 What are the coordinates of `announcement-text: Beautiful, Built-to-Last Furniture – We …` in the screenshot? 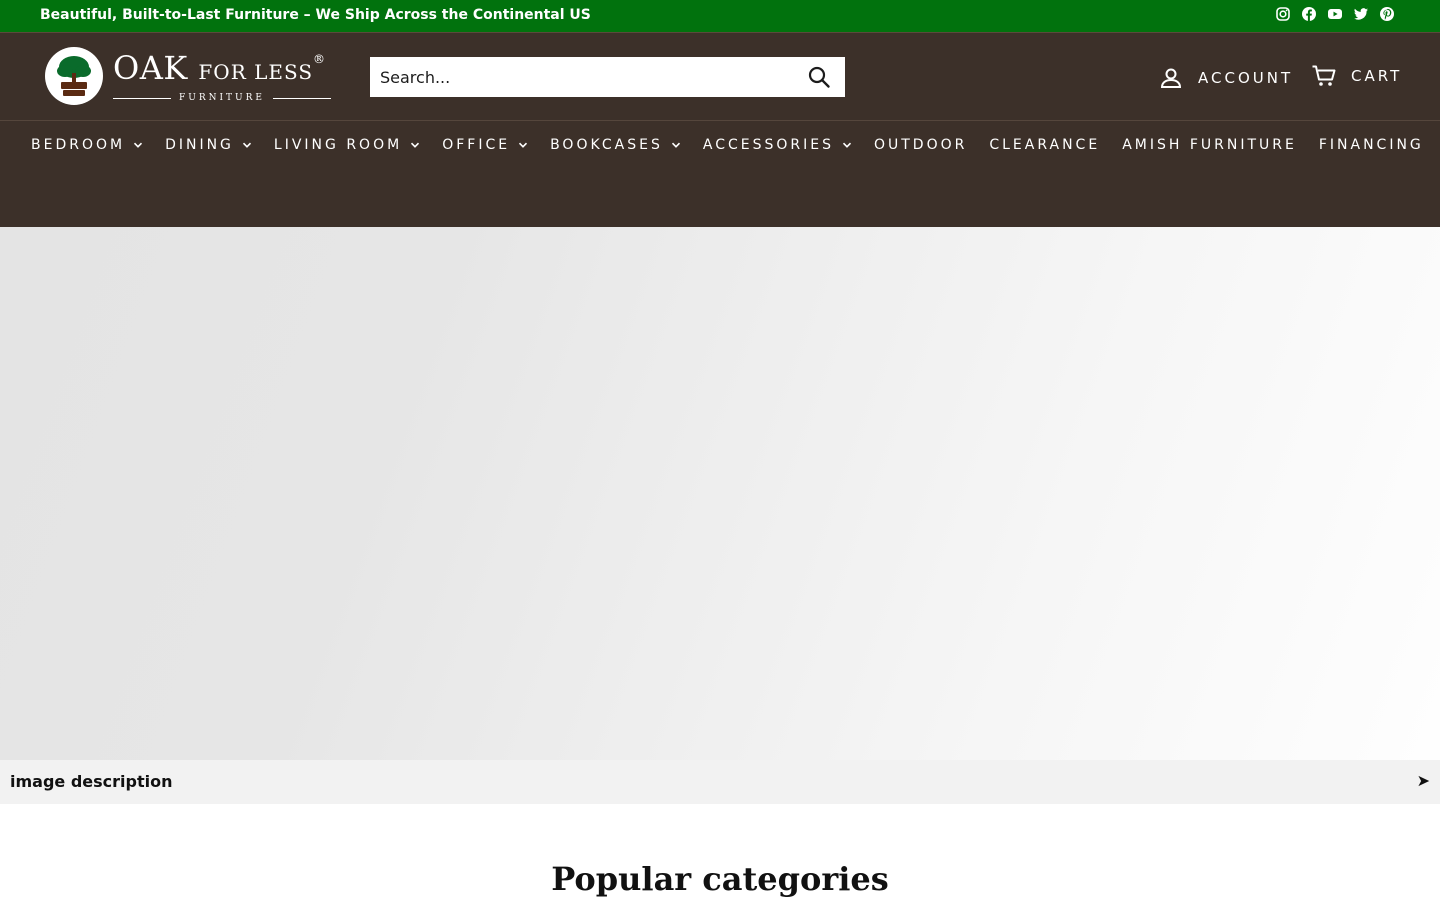 It's located at (315, 15).